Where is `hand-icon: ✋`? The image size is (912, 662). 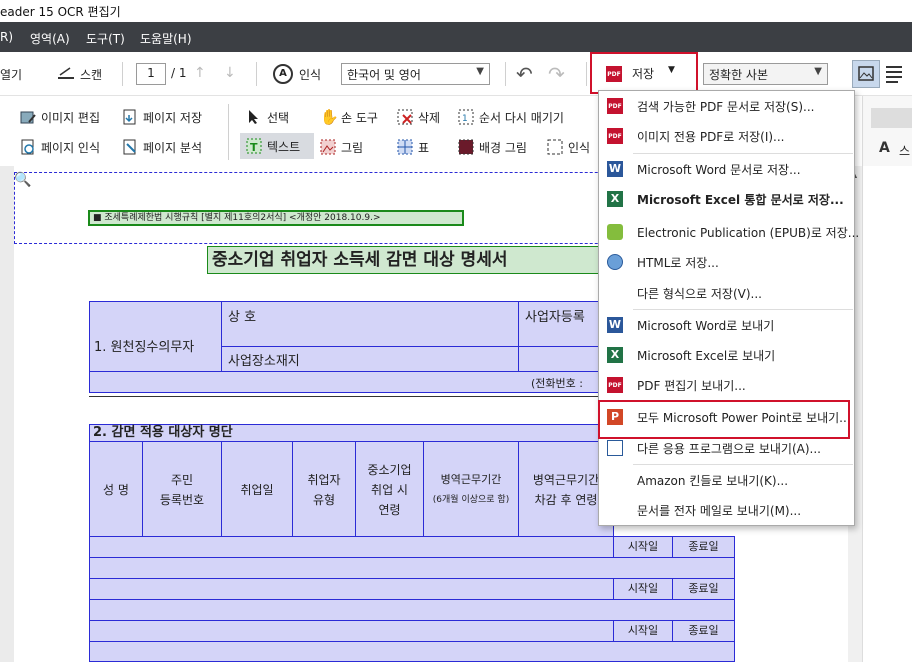 hand-icon: ✋ is located at coordinates (329, 117).